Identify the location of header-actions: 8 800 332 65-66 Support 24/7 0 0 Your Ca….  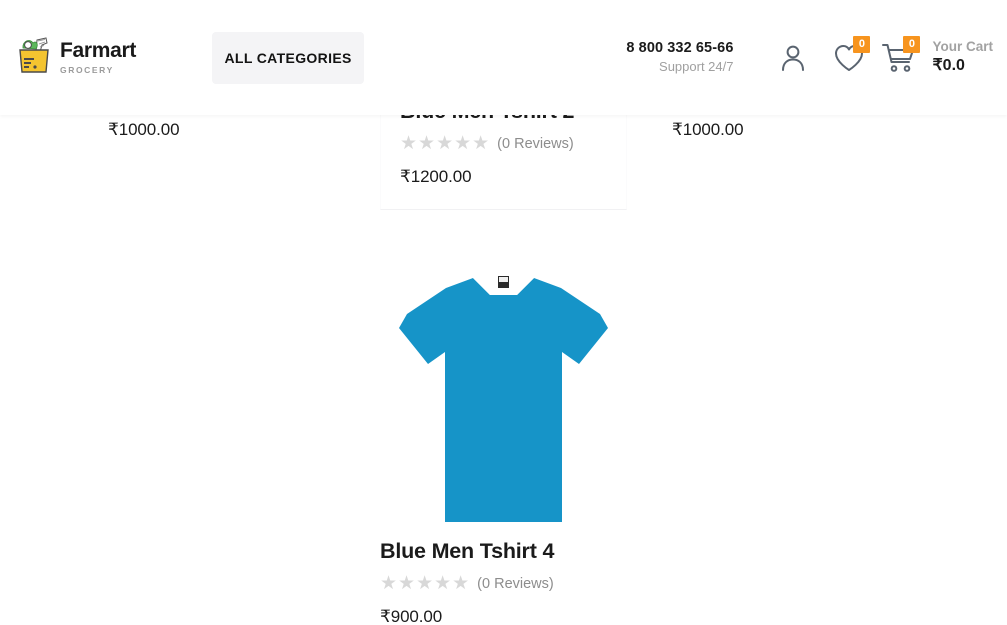
(809, 57).